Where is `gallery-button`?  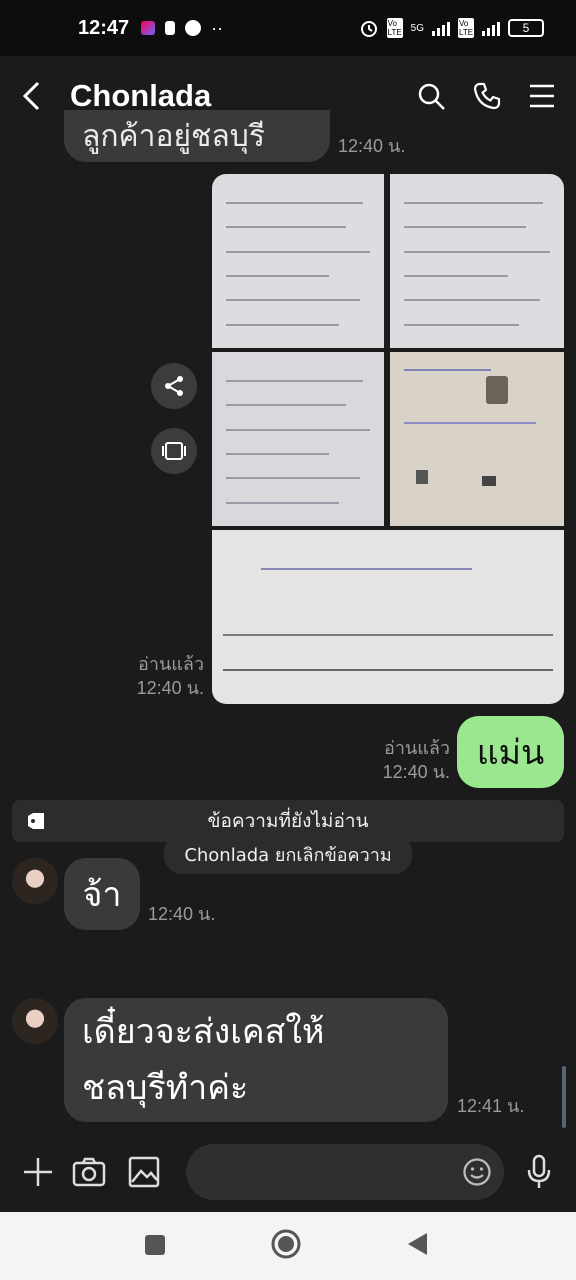
gallery-button is located at coordinates (144, 1172).